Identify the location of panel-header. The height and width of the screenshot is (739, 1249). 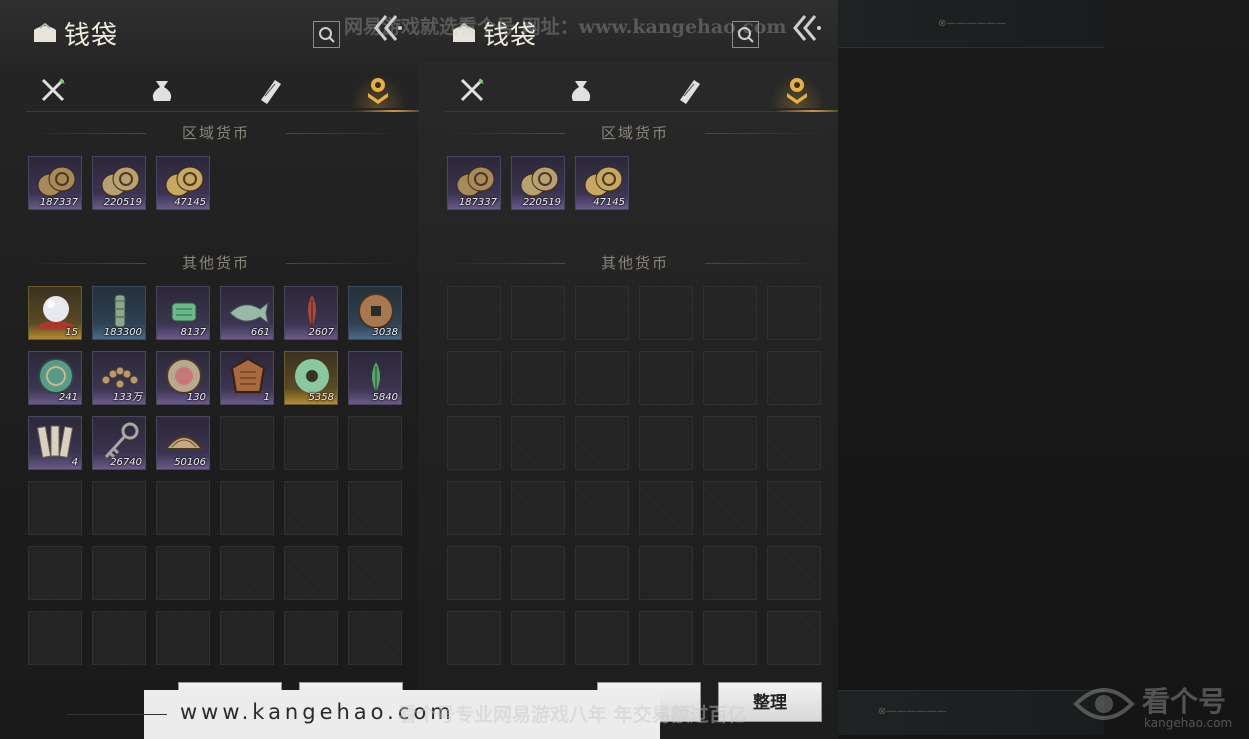
(628, 31).